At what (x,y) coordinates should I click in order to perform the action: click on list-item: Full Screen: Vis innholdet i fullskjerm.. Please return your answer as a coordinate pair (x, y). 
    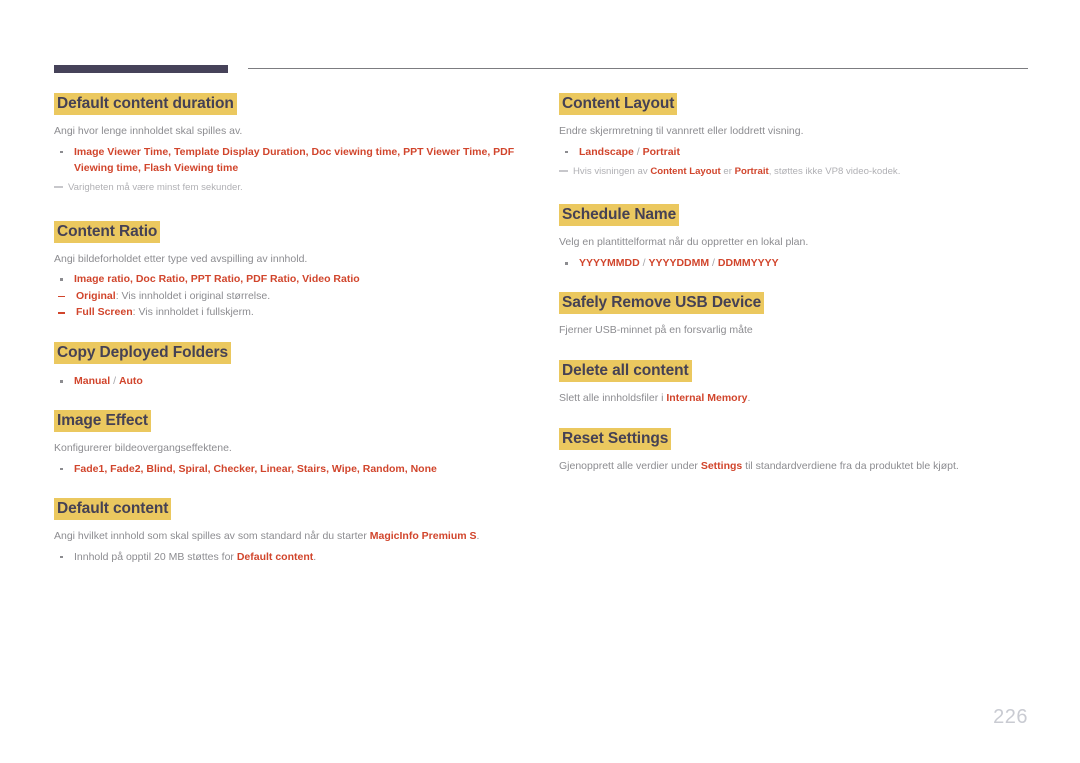
    Looking at the image, I should click on (289, 312).